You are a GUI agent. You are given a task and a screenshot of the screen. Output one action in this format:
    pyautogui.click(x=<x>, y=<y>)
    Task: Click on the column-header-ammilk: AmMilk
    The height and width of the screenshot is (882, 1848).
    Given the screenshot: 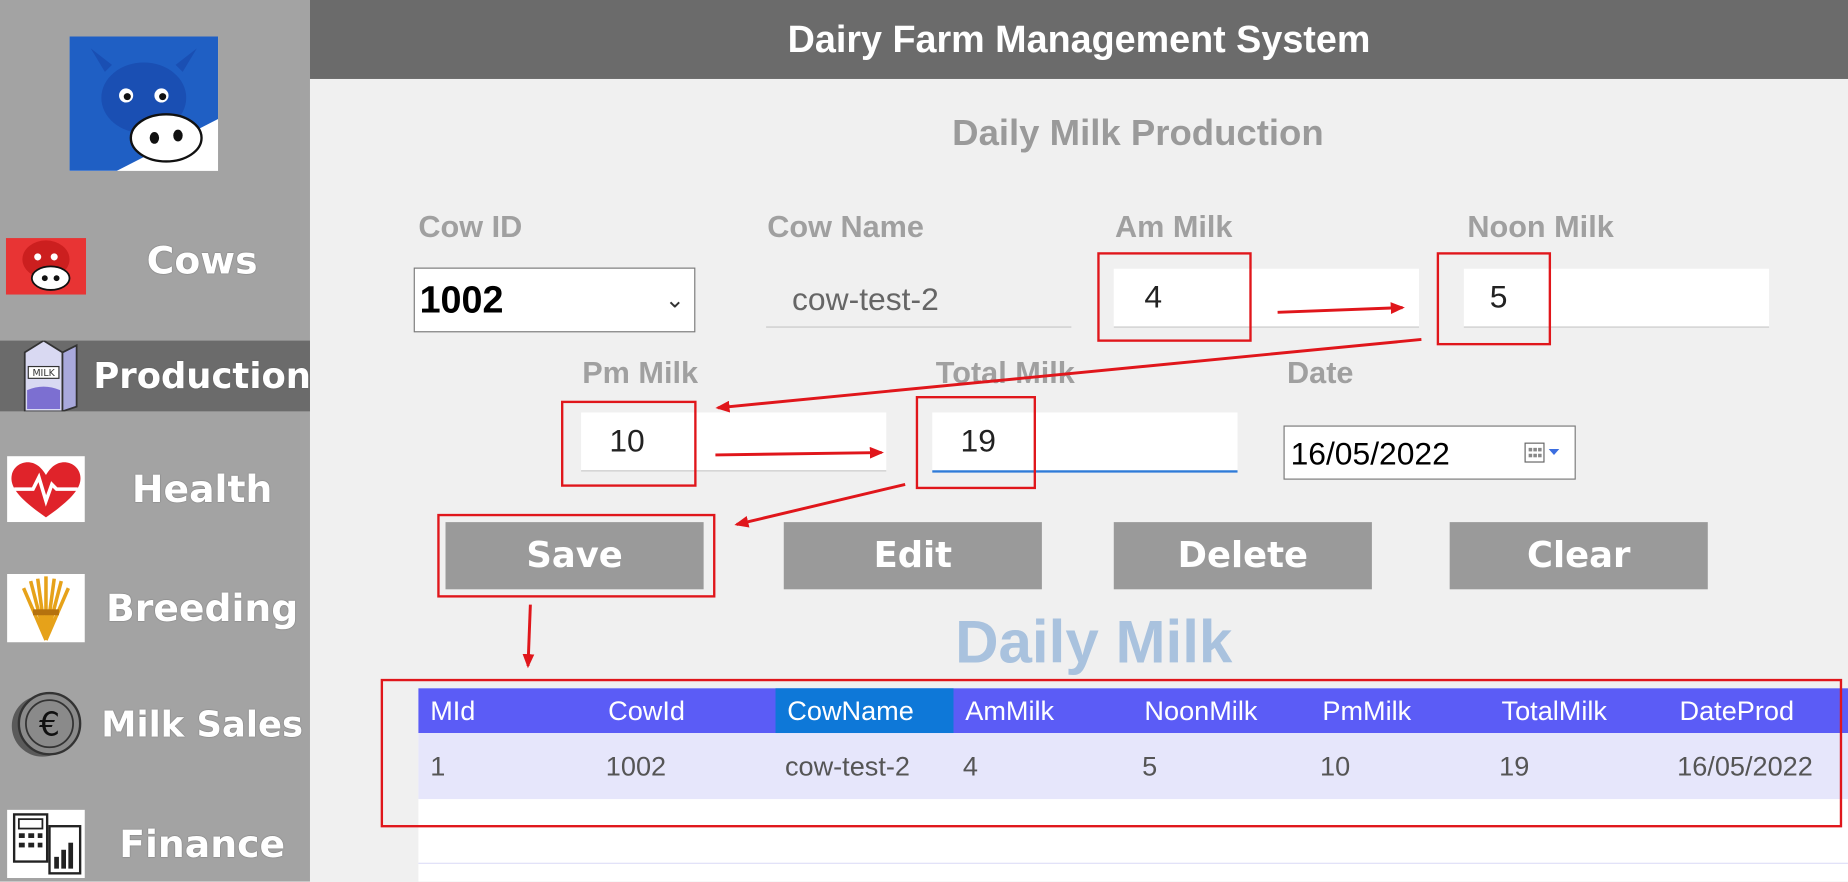 What is the action you would take?
    pyautogui.click(x=1042, y=710)
    